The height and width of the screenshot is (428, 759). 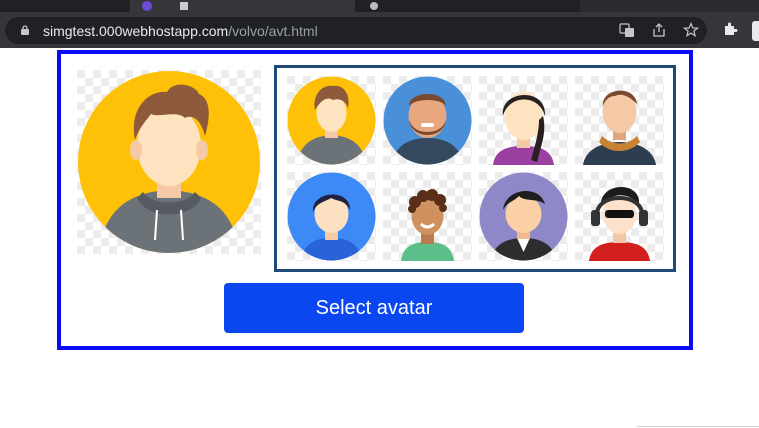 I want to click on avatar-option-hoodie-man, so click(x=331, y=120).